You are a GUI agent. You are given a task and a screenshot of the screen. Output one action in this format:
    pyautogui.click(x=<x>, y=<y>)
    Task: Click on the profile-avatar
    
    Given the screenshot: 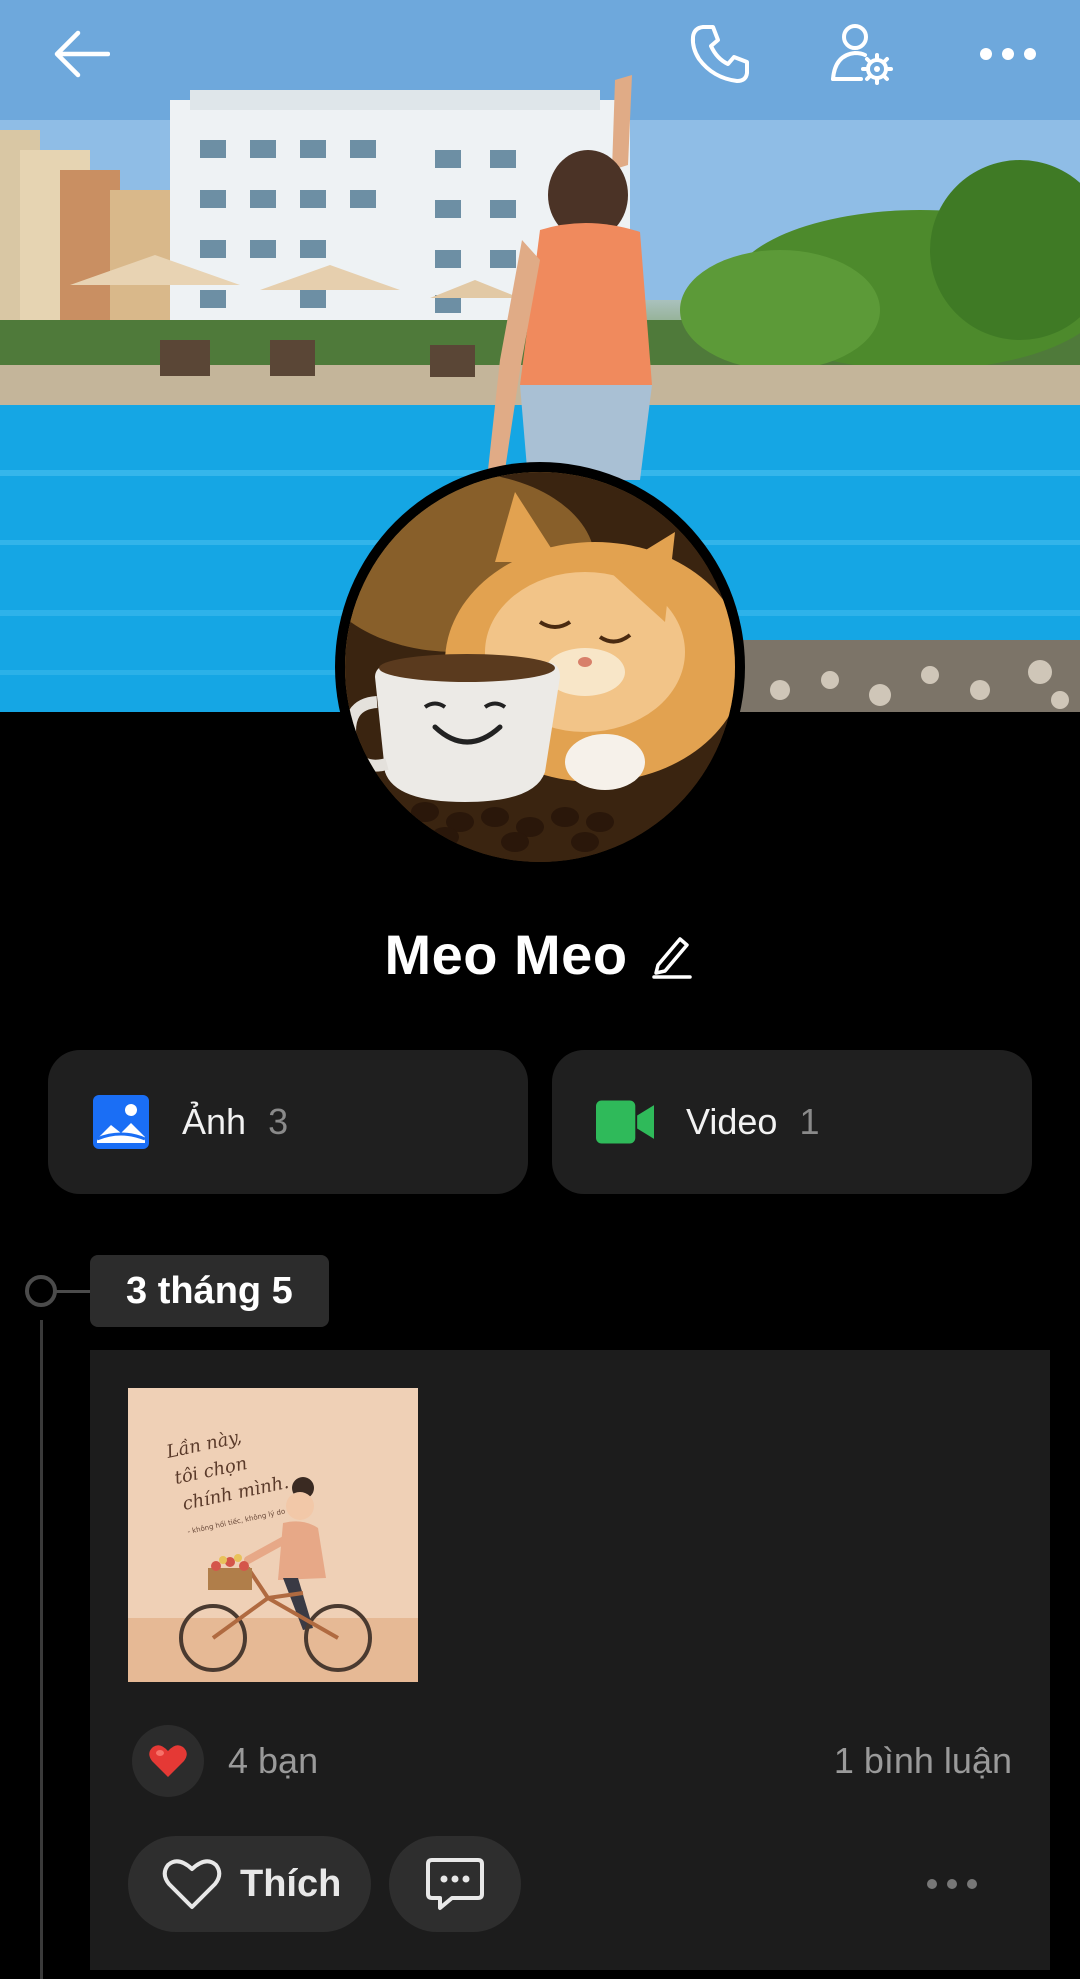 What is the action you would take?
    pyautogui.click(x=540, y=667)
    